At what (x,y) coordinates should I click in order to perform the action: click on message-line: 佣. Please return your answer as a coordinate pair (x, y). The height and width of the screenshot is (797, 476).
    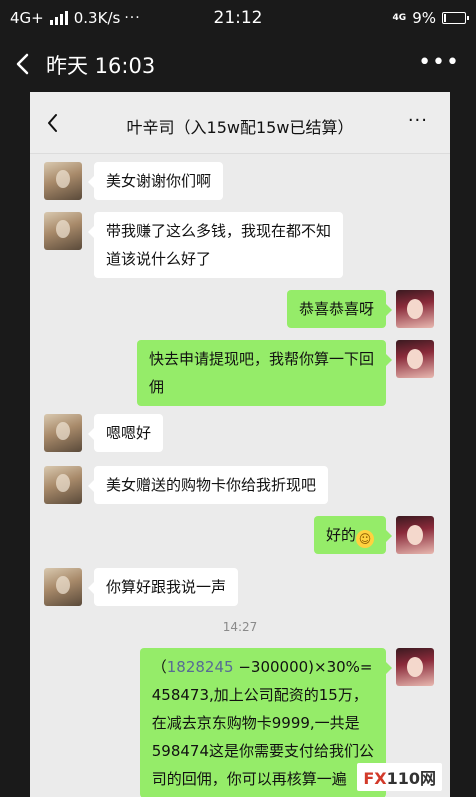
    Looking at the image, I should click on (156, 387).